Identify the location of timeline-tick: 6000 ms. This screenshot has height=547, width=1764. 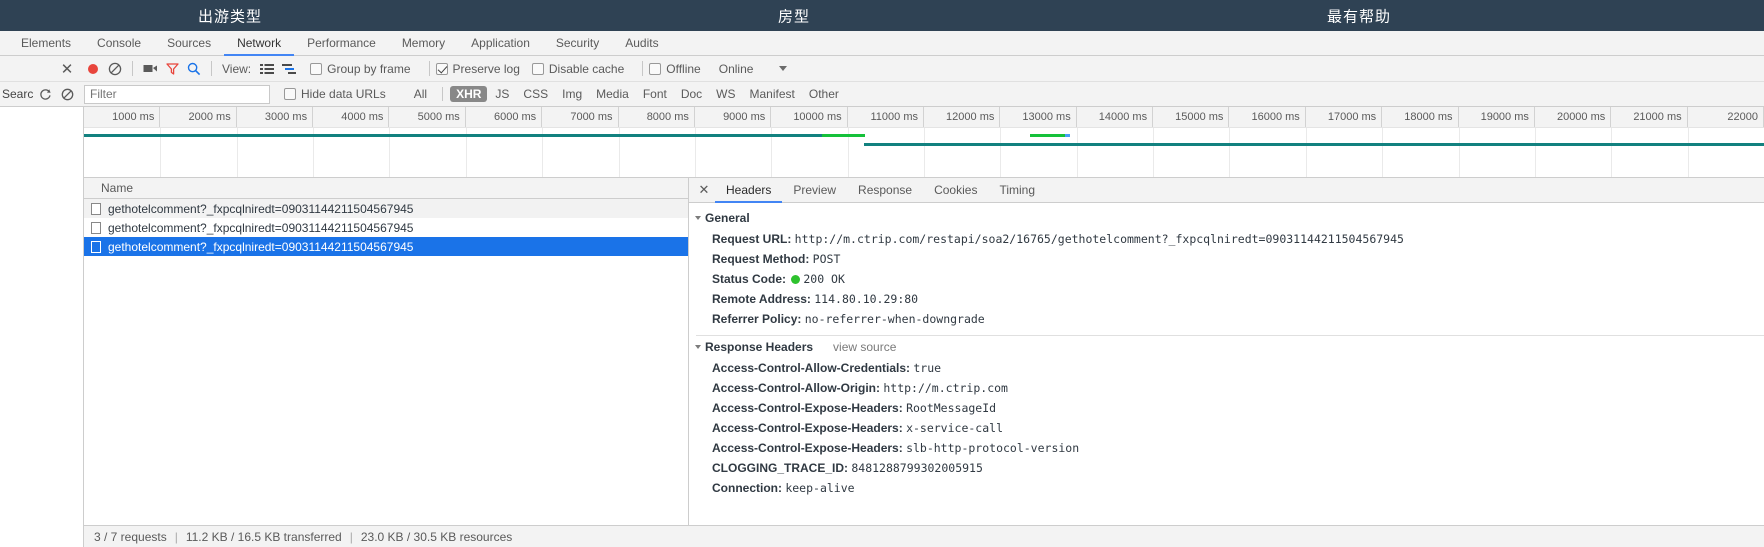
(504, 117).